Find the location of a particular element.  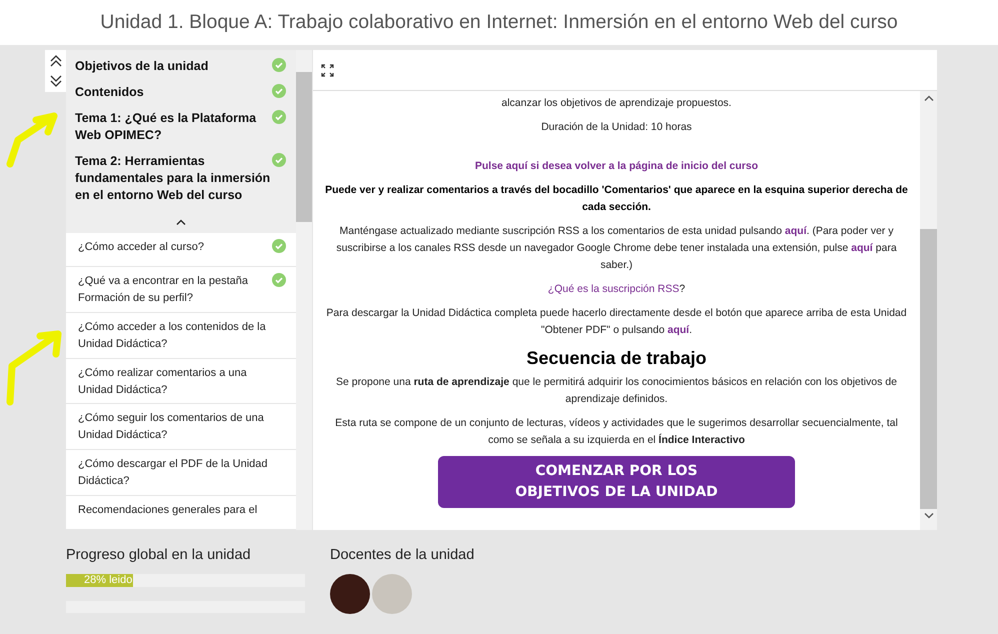

paragraph: alcanzar los objetivos de aprendizaje propuestos. is located at coordinates (616, 103).